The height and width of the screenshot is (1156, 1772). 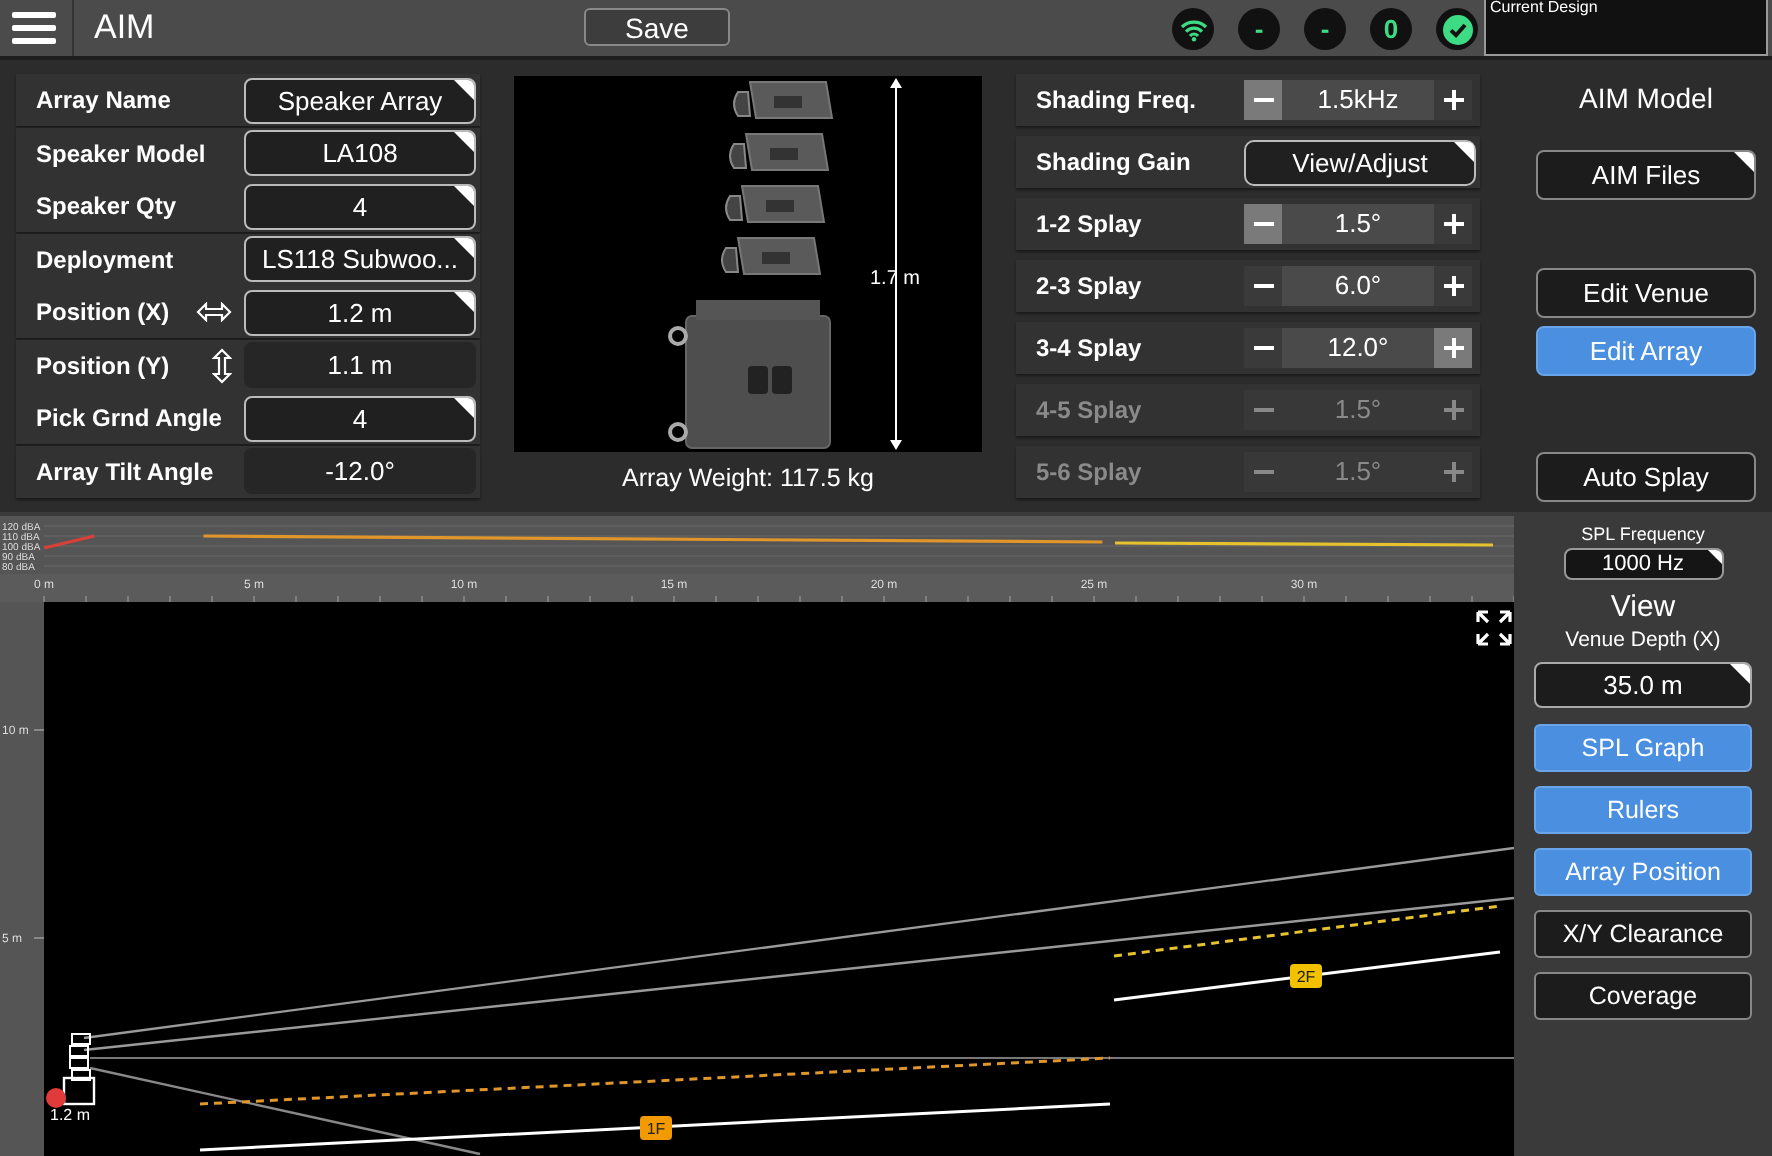 What do you see at coordinates (106, 206) in the screenshot?
I see `setting-label: Speaker Qty` at bounding box center [106, 206].